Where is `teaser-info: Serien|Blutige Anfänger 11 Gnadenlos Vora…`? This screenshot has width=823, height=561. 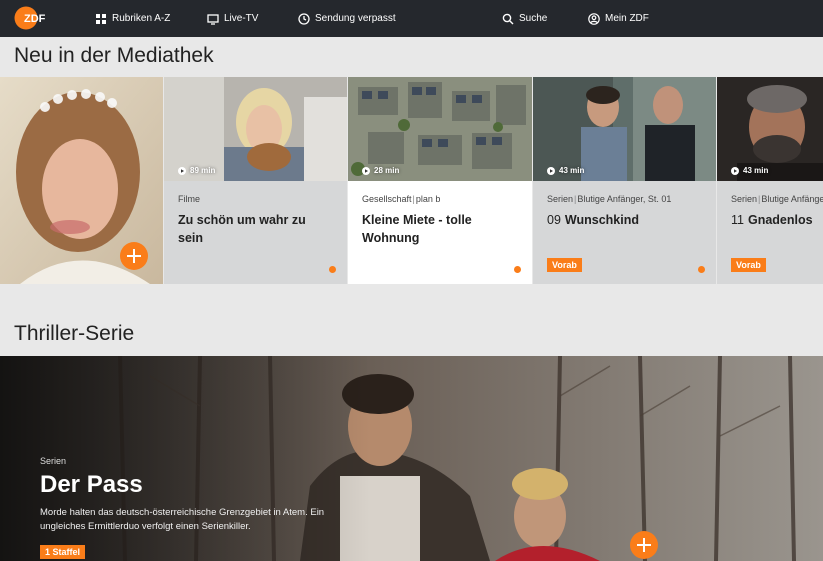
teaser-info: Serien|Blutige Anfänger 11 Gnadenlos Vora… is located at coordinates (770, 232).